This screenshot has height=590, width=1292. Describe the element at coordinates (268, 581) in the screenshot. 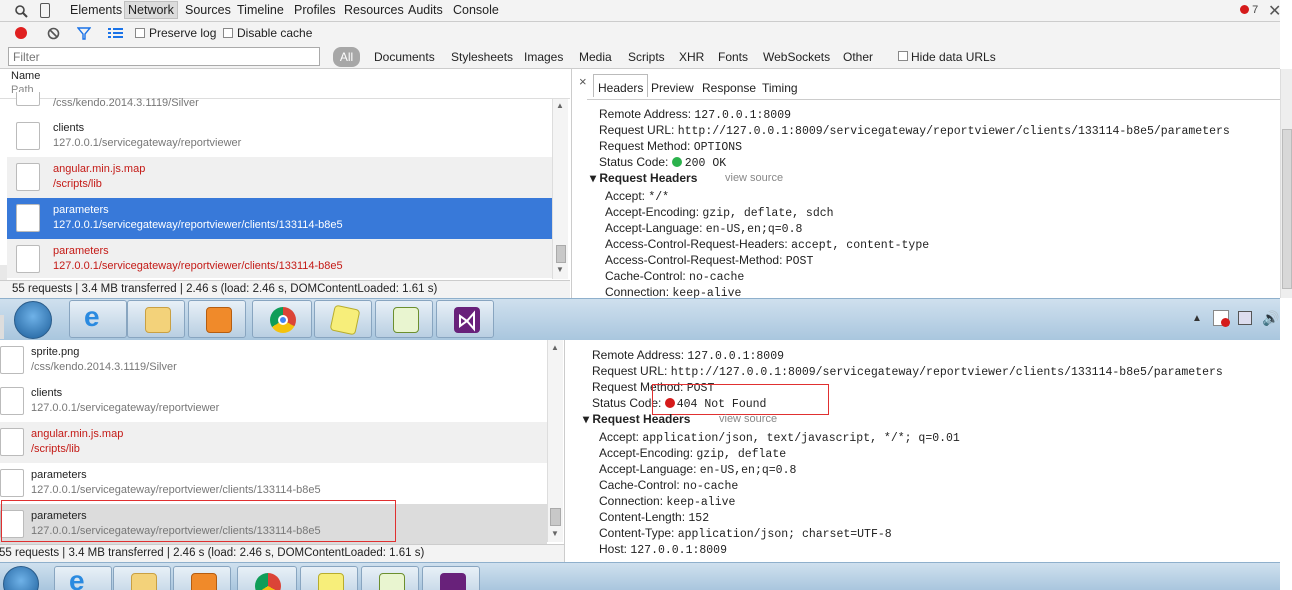

I see `chrome-icon` at that location.